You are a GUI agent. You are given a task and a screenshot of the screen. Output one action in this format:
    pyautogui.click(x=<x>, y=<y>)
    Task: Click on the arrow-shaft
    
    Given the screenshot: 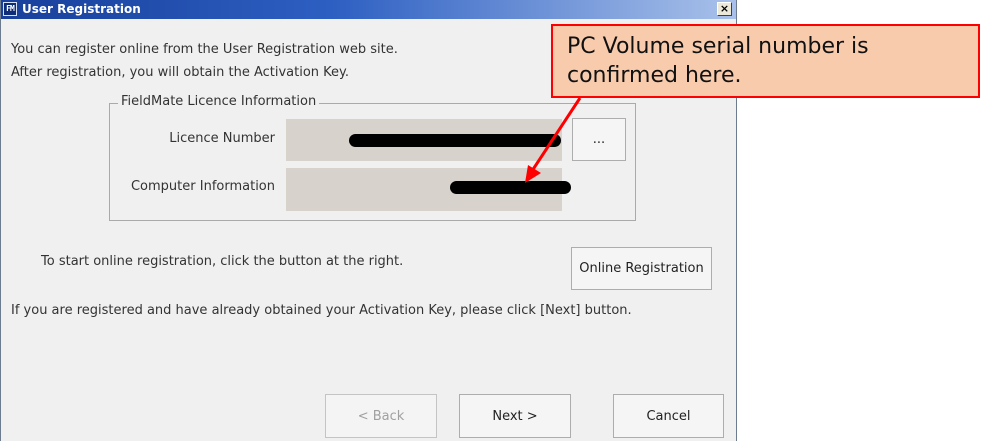 What is the action you would take?
    pyautogui.click(x=555, y=136)
    